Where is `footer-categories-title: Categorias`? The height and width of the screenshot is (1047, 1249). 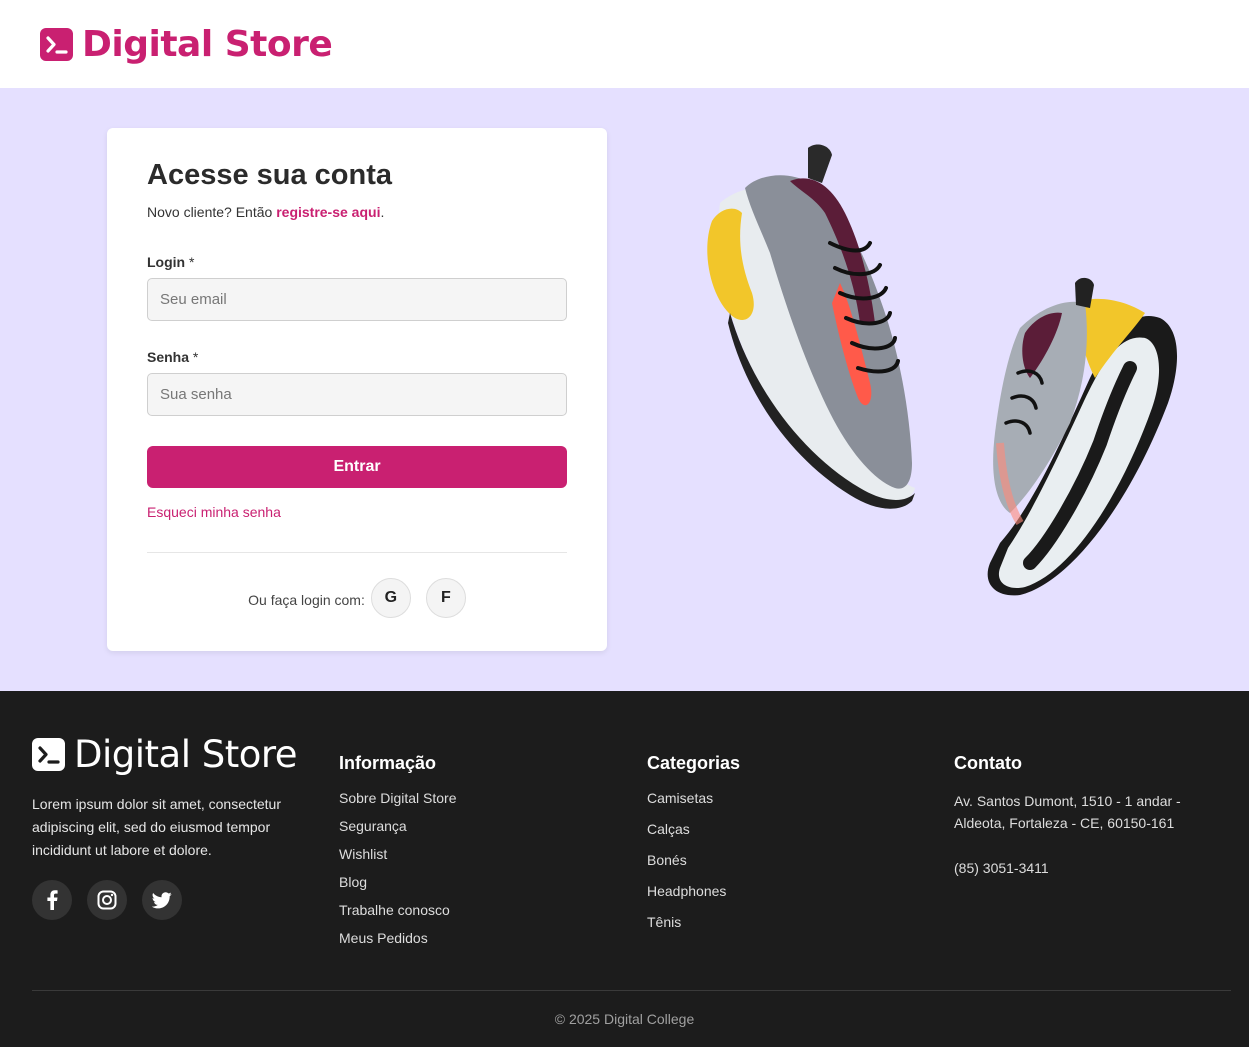
footer-categories-title: Categorias is located at coordinates (694, 763).